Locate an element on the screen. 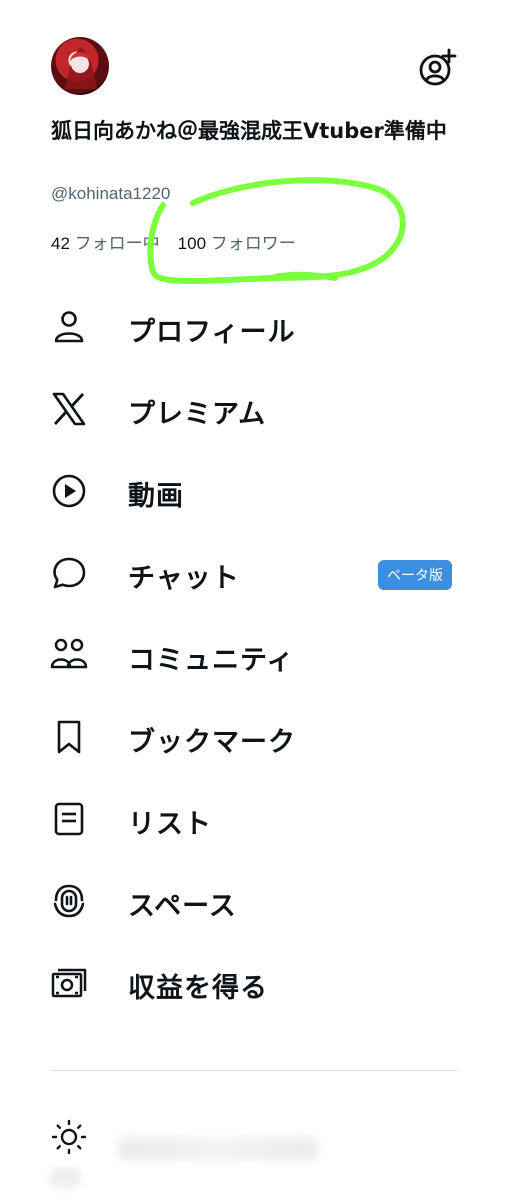  menu-item-label: リスト is located at coordinates (170, 824).